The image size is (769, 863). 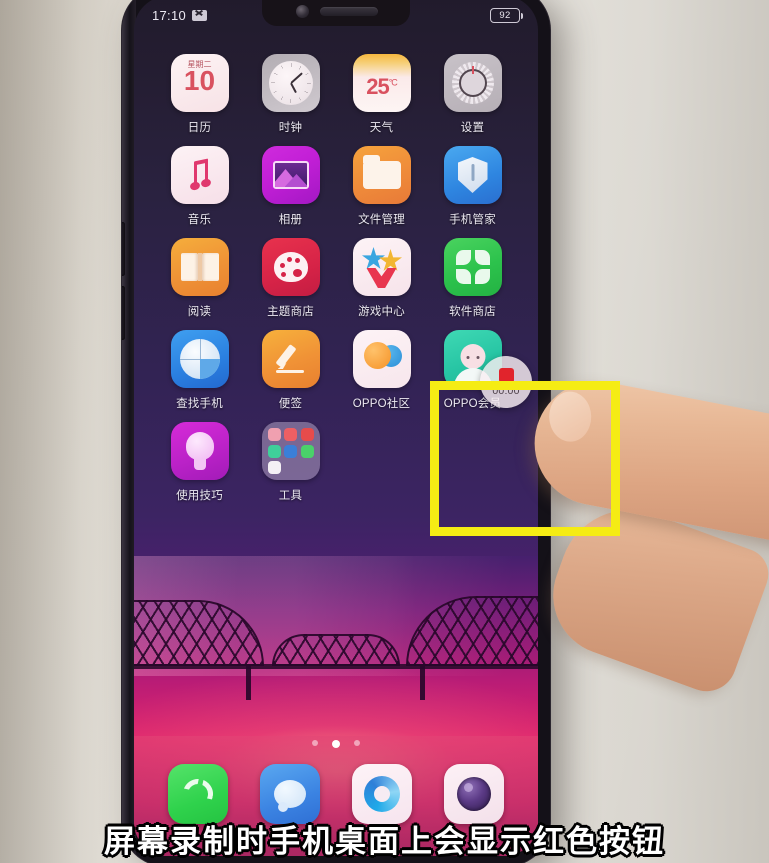 I want to click on app-icon-phone-manager: 手机管家, so click(x=472, y=186).